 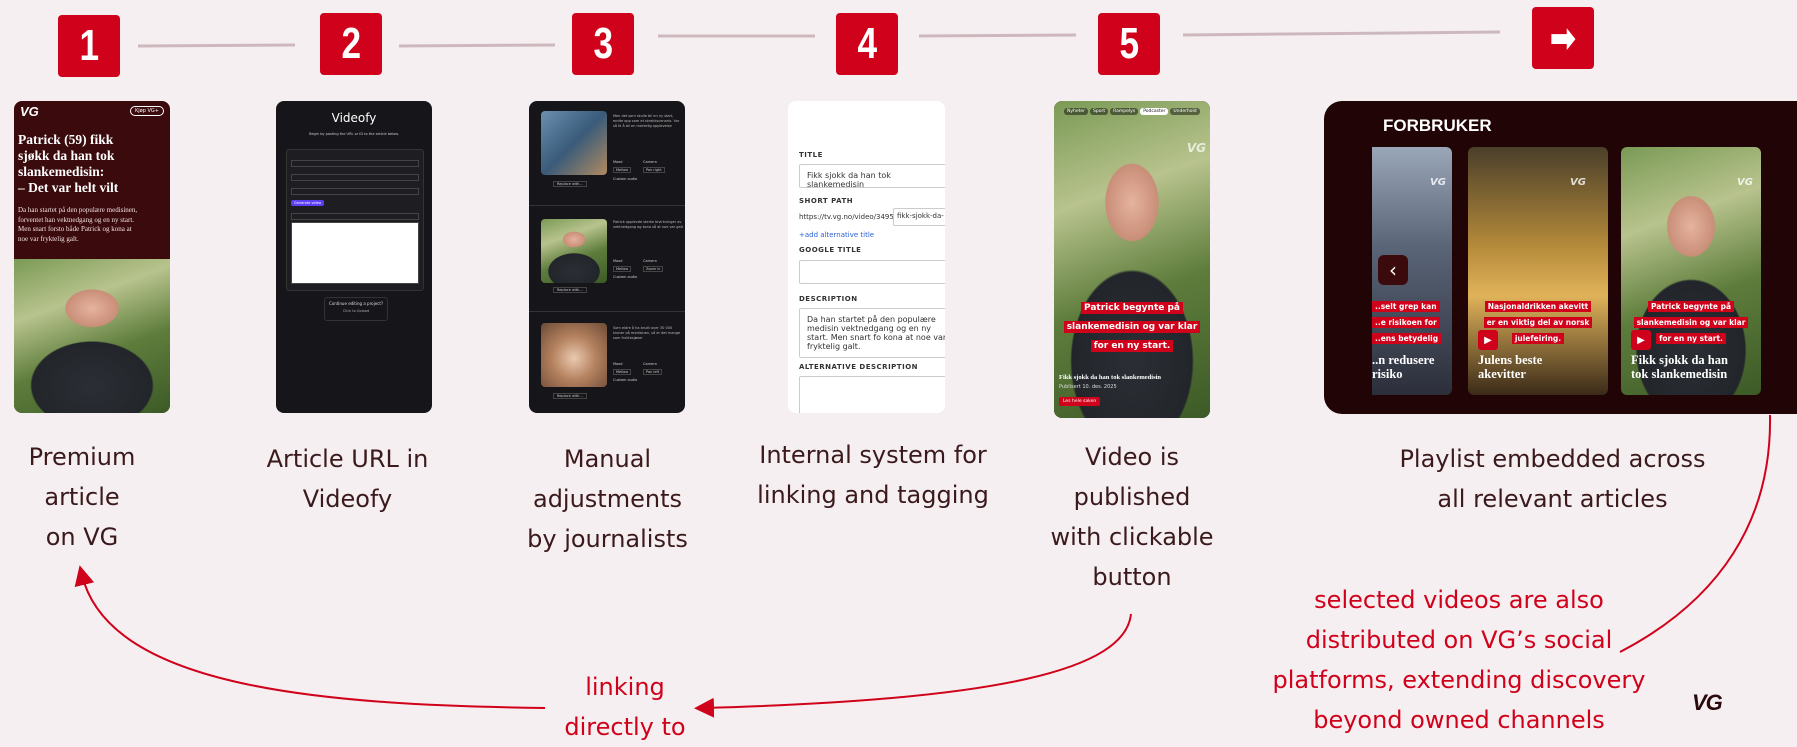 What do you see at coordinates (310, 637) in the screenshot?
I see `linking-arrow-left` at bounding box center [310, 637].